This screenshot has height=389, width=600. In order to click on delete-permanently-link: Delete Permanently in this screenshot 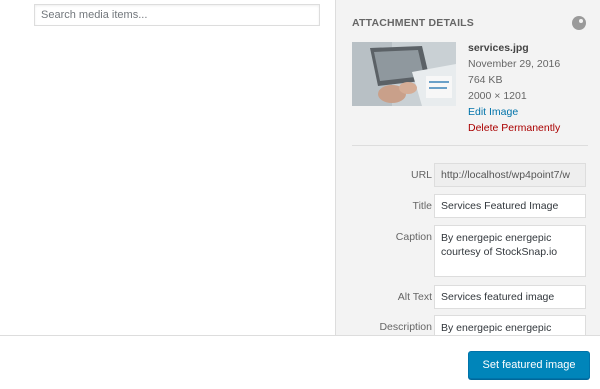, I will do `click(514, 128)`.